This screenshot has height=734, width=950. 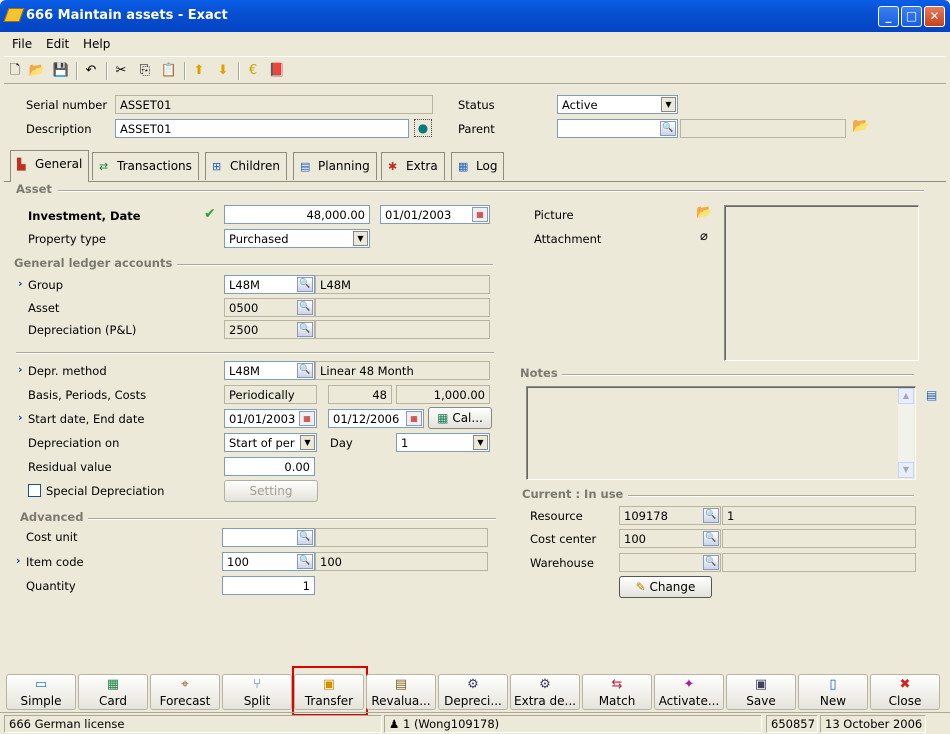 I want to click on tab-general: ▙ General, so click(x=50, y=166).